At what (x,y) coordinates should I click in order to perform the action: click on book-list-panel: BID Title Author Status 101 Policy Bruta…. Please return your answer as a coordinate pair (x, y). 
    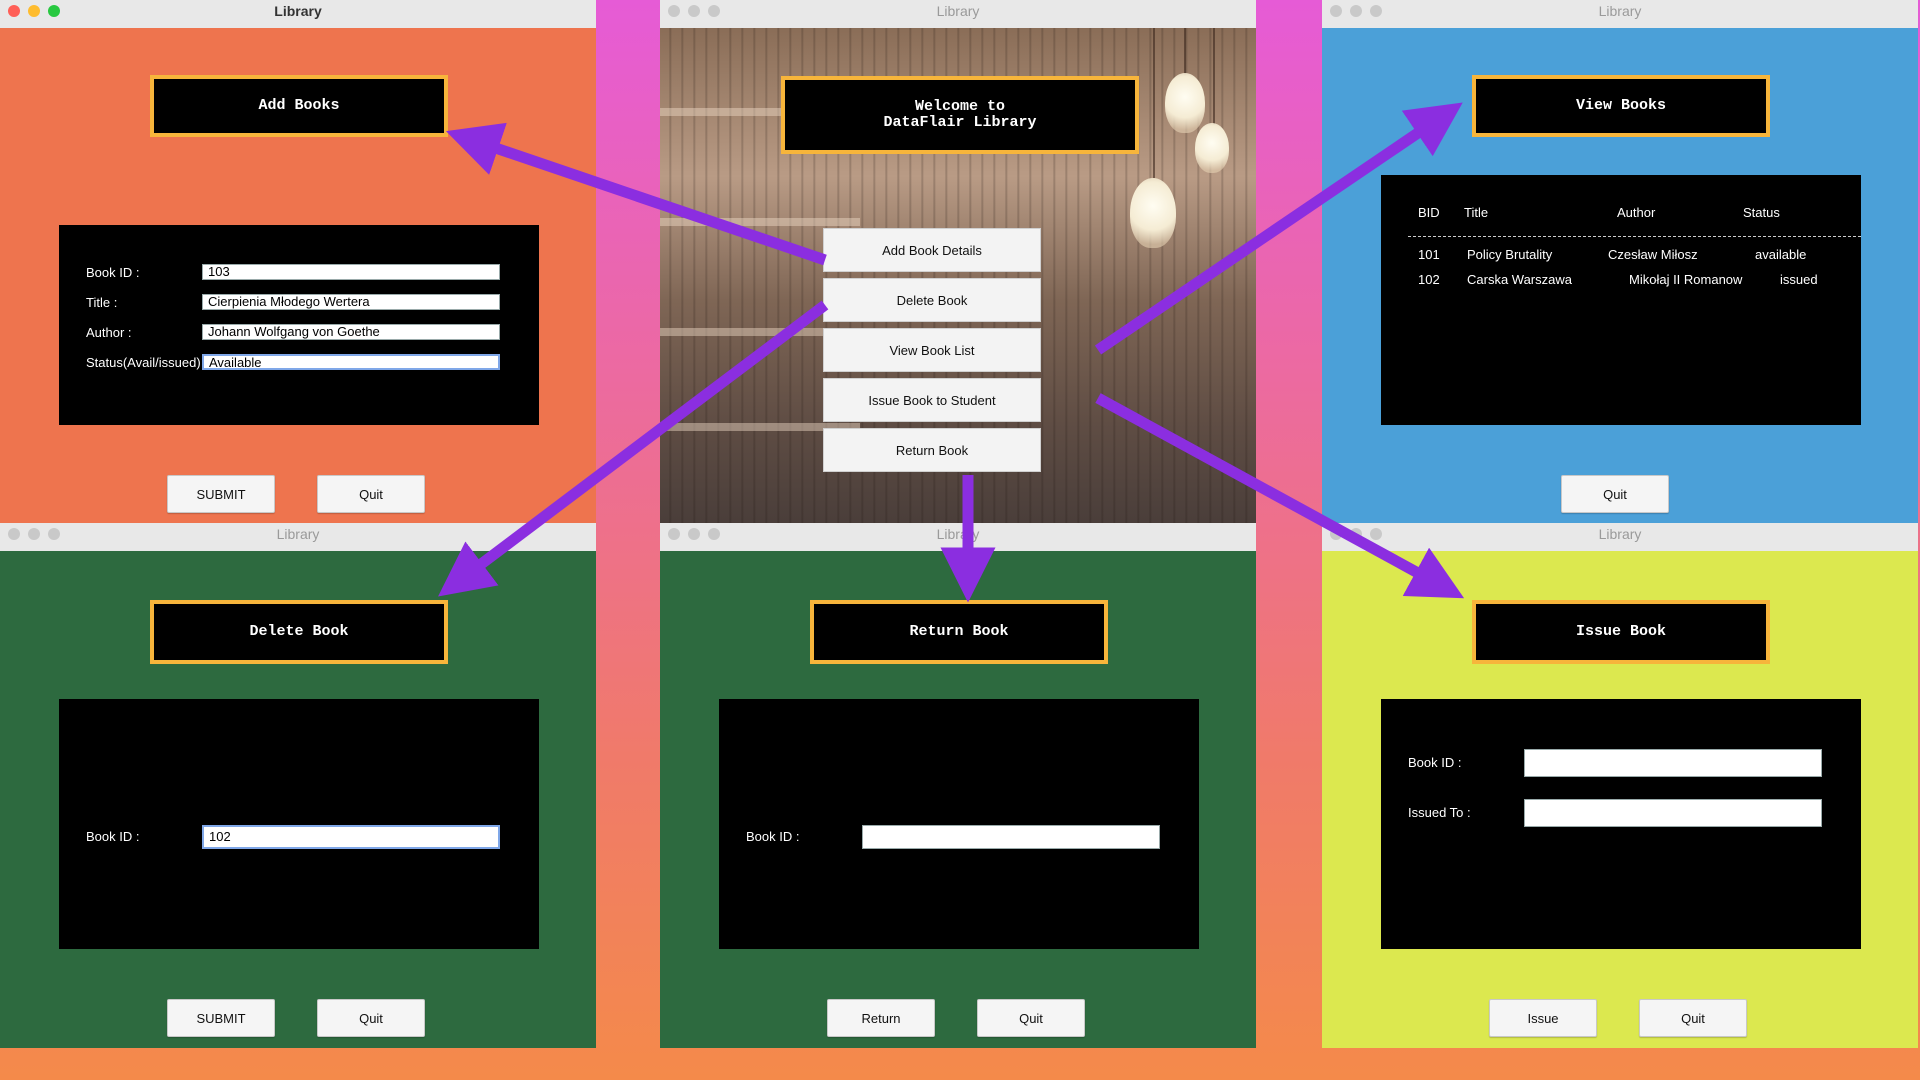
    Looking at the image, I should click on (1621, 300).